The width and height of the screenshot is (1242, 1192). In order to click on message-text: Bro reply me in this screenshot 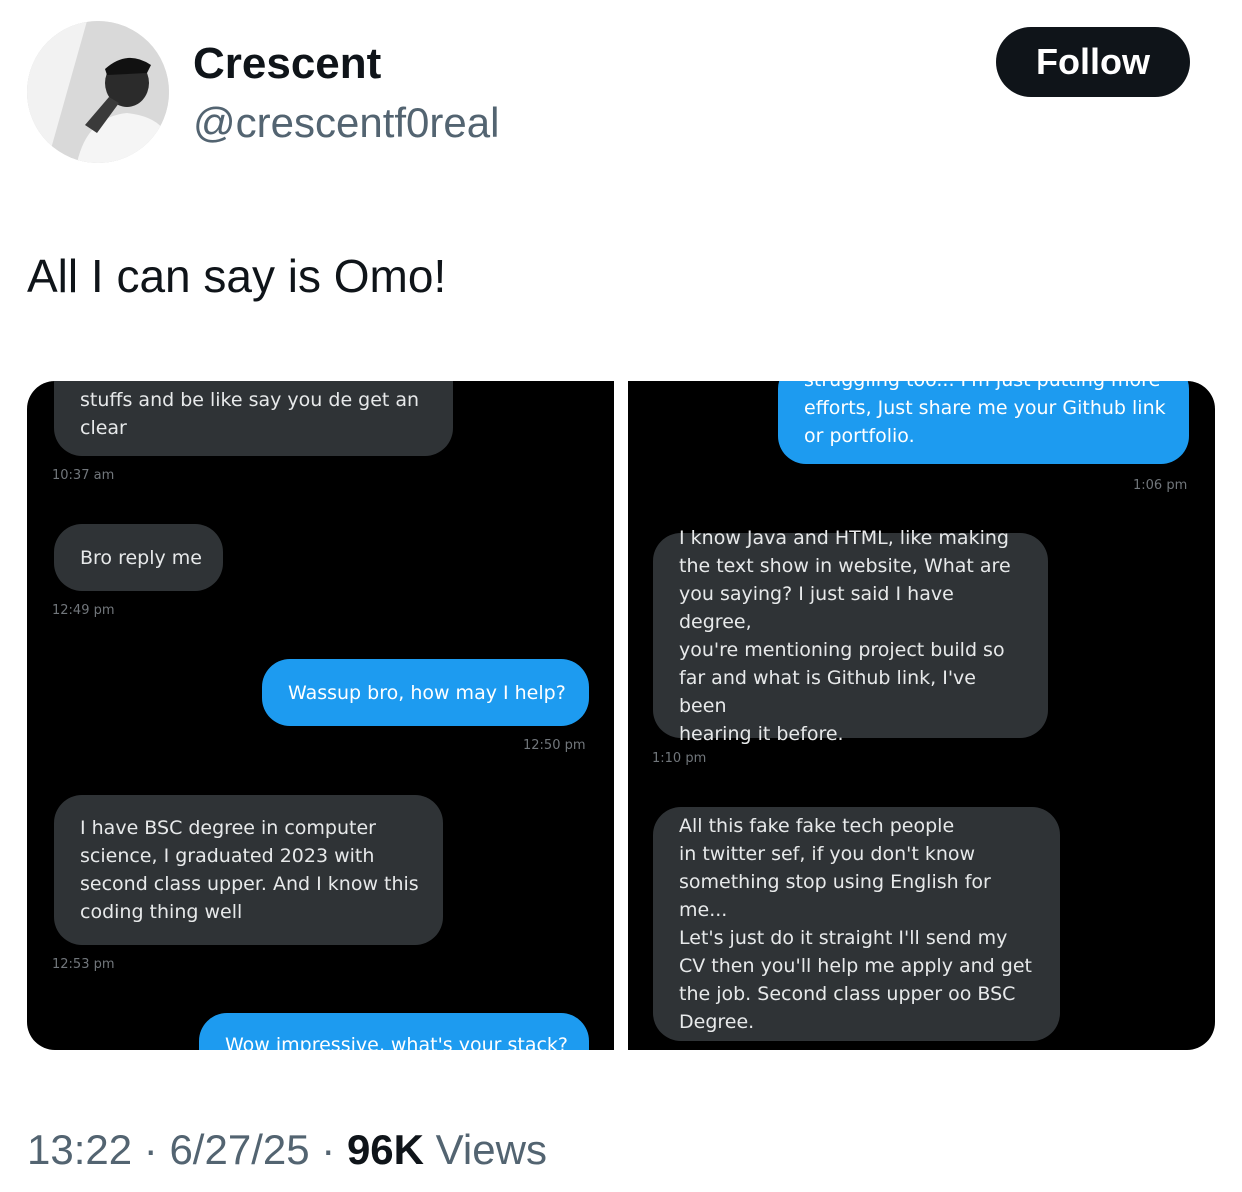, I will do `click(141, 557)`.